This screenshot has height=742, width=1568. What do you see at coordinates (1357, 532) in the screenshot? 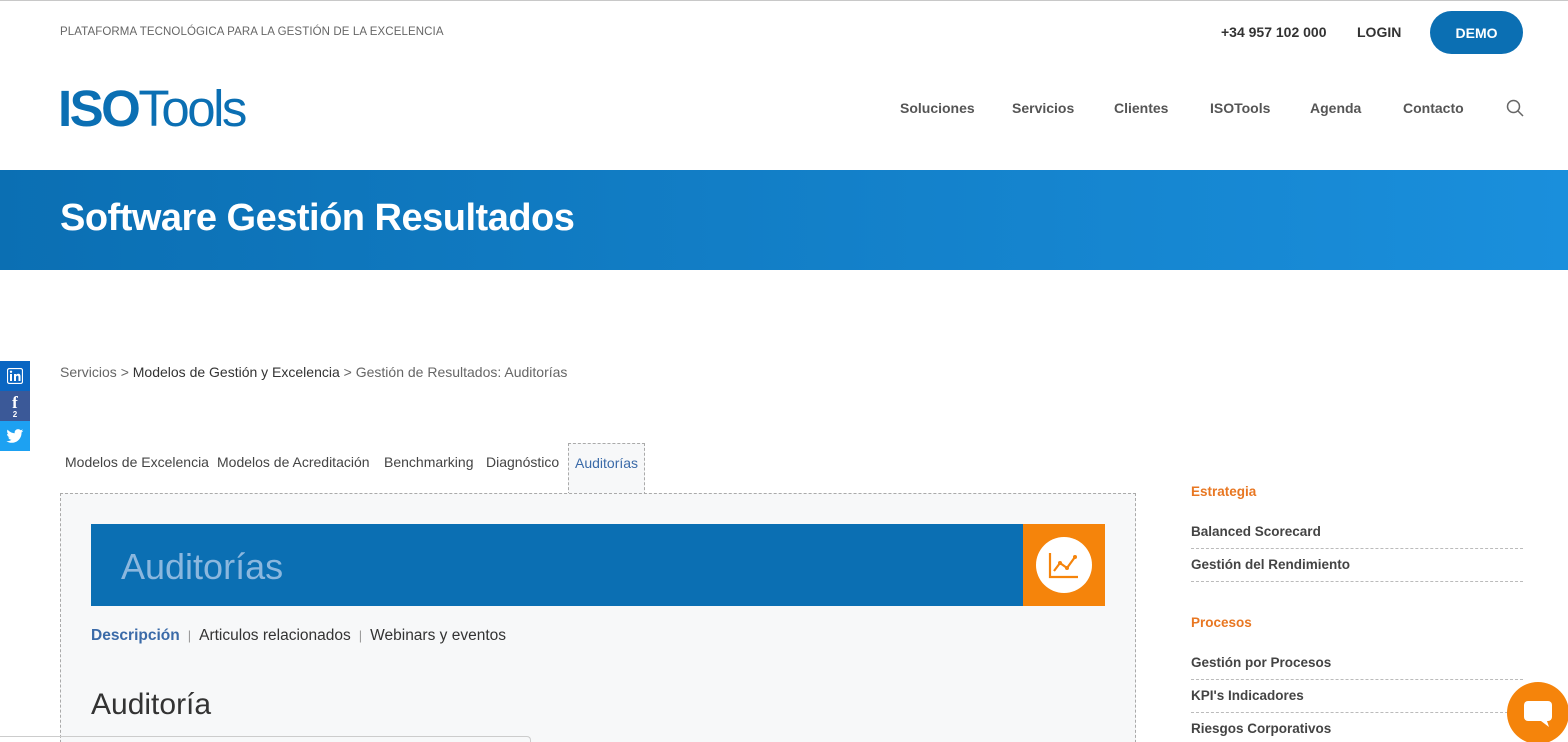
I see `sidebar-item-balanced-scorecard: Balanced Scorecard` at bounding box center [1357, 532].